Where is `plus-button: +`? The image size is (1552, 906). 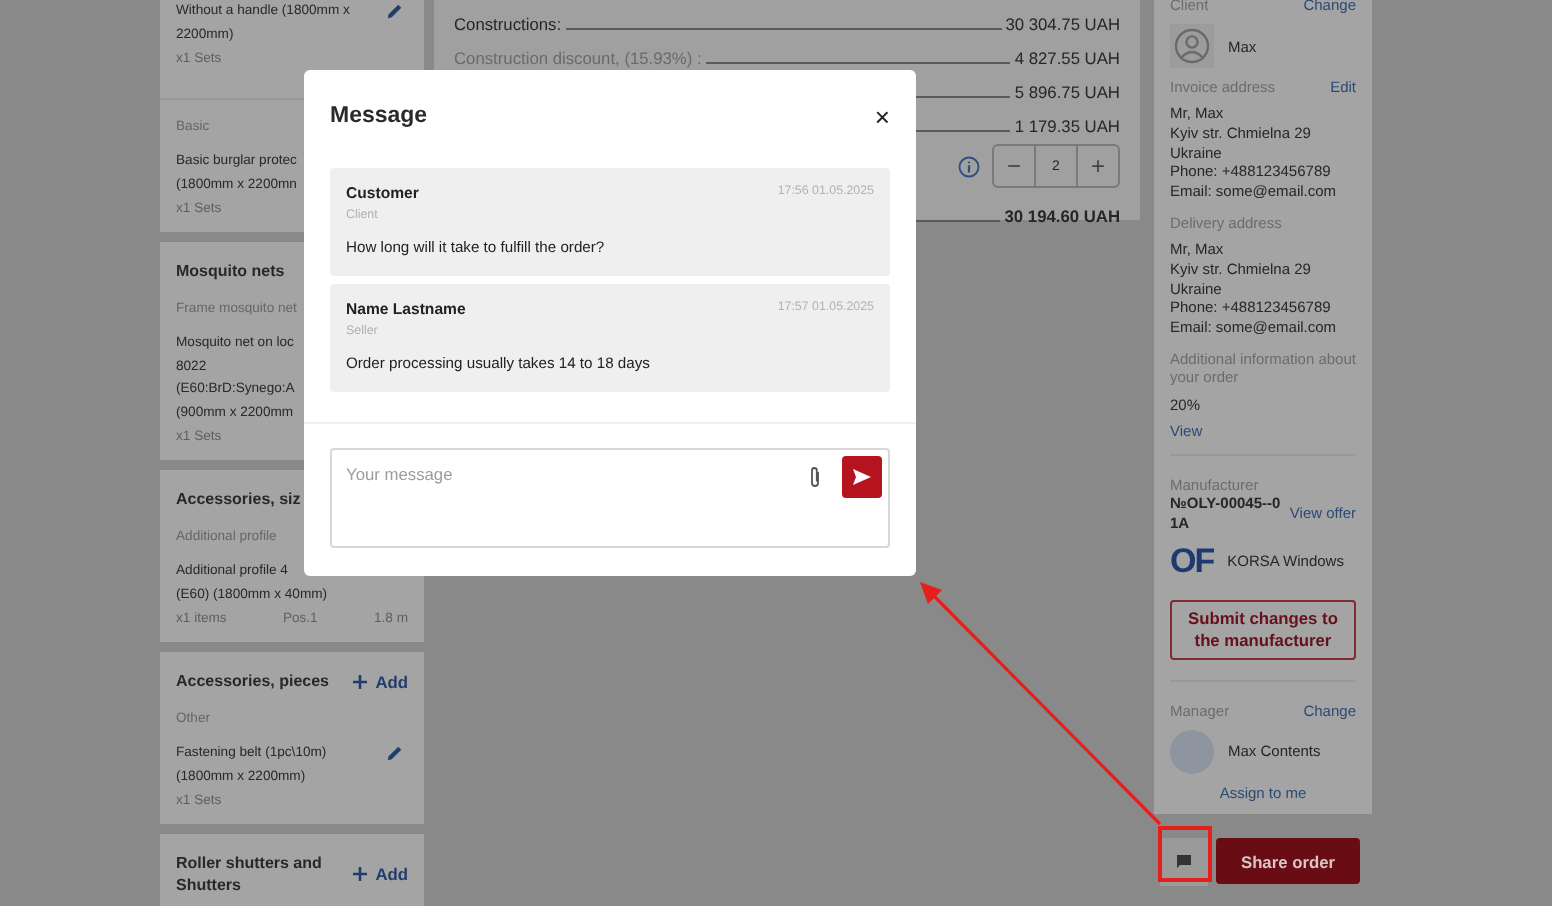 plus-button: + is located at coordinates (1098, 166).